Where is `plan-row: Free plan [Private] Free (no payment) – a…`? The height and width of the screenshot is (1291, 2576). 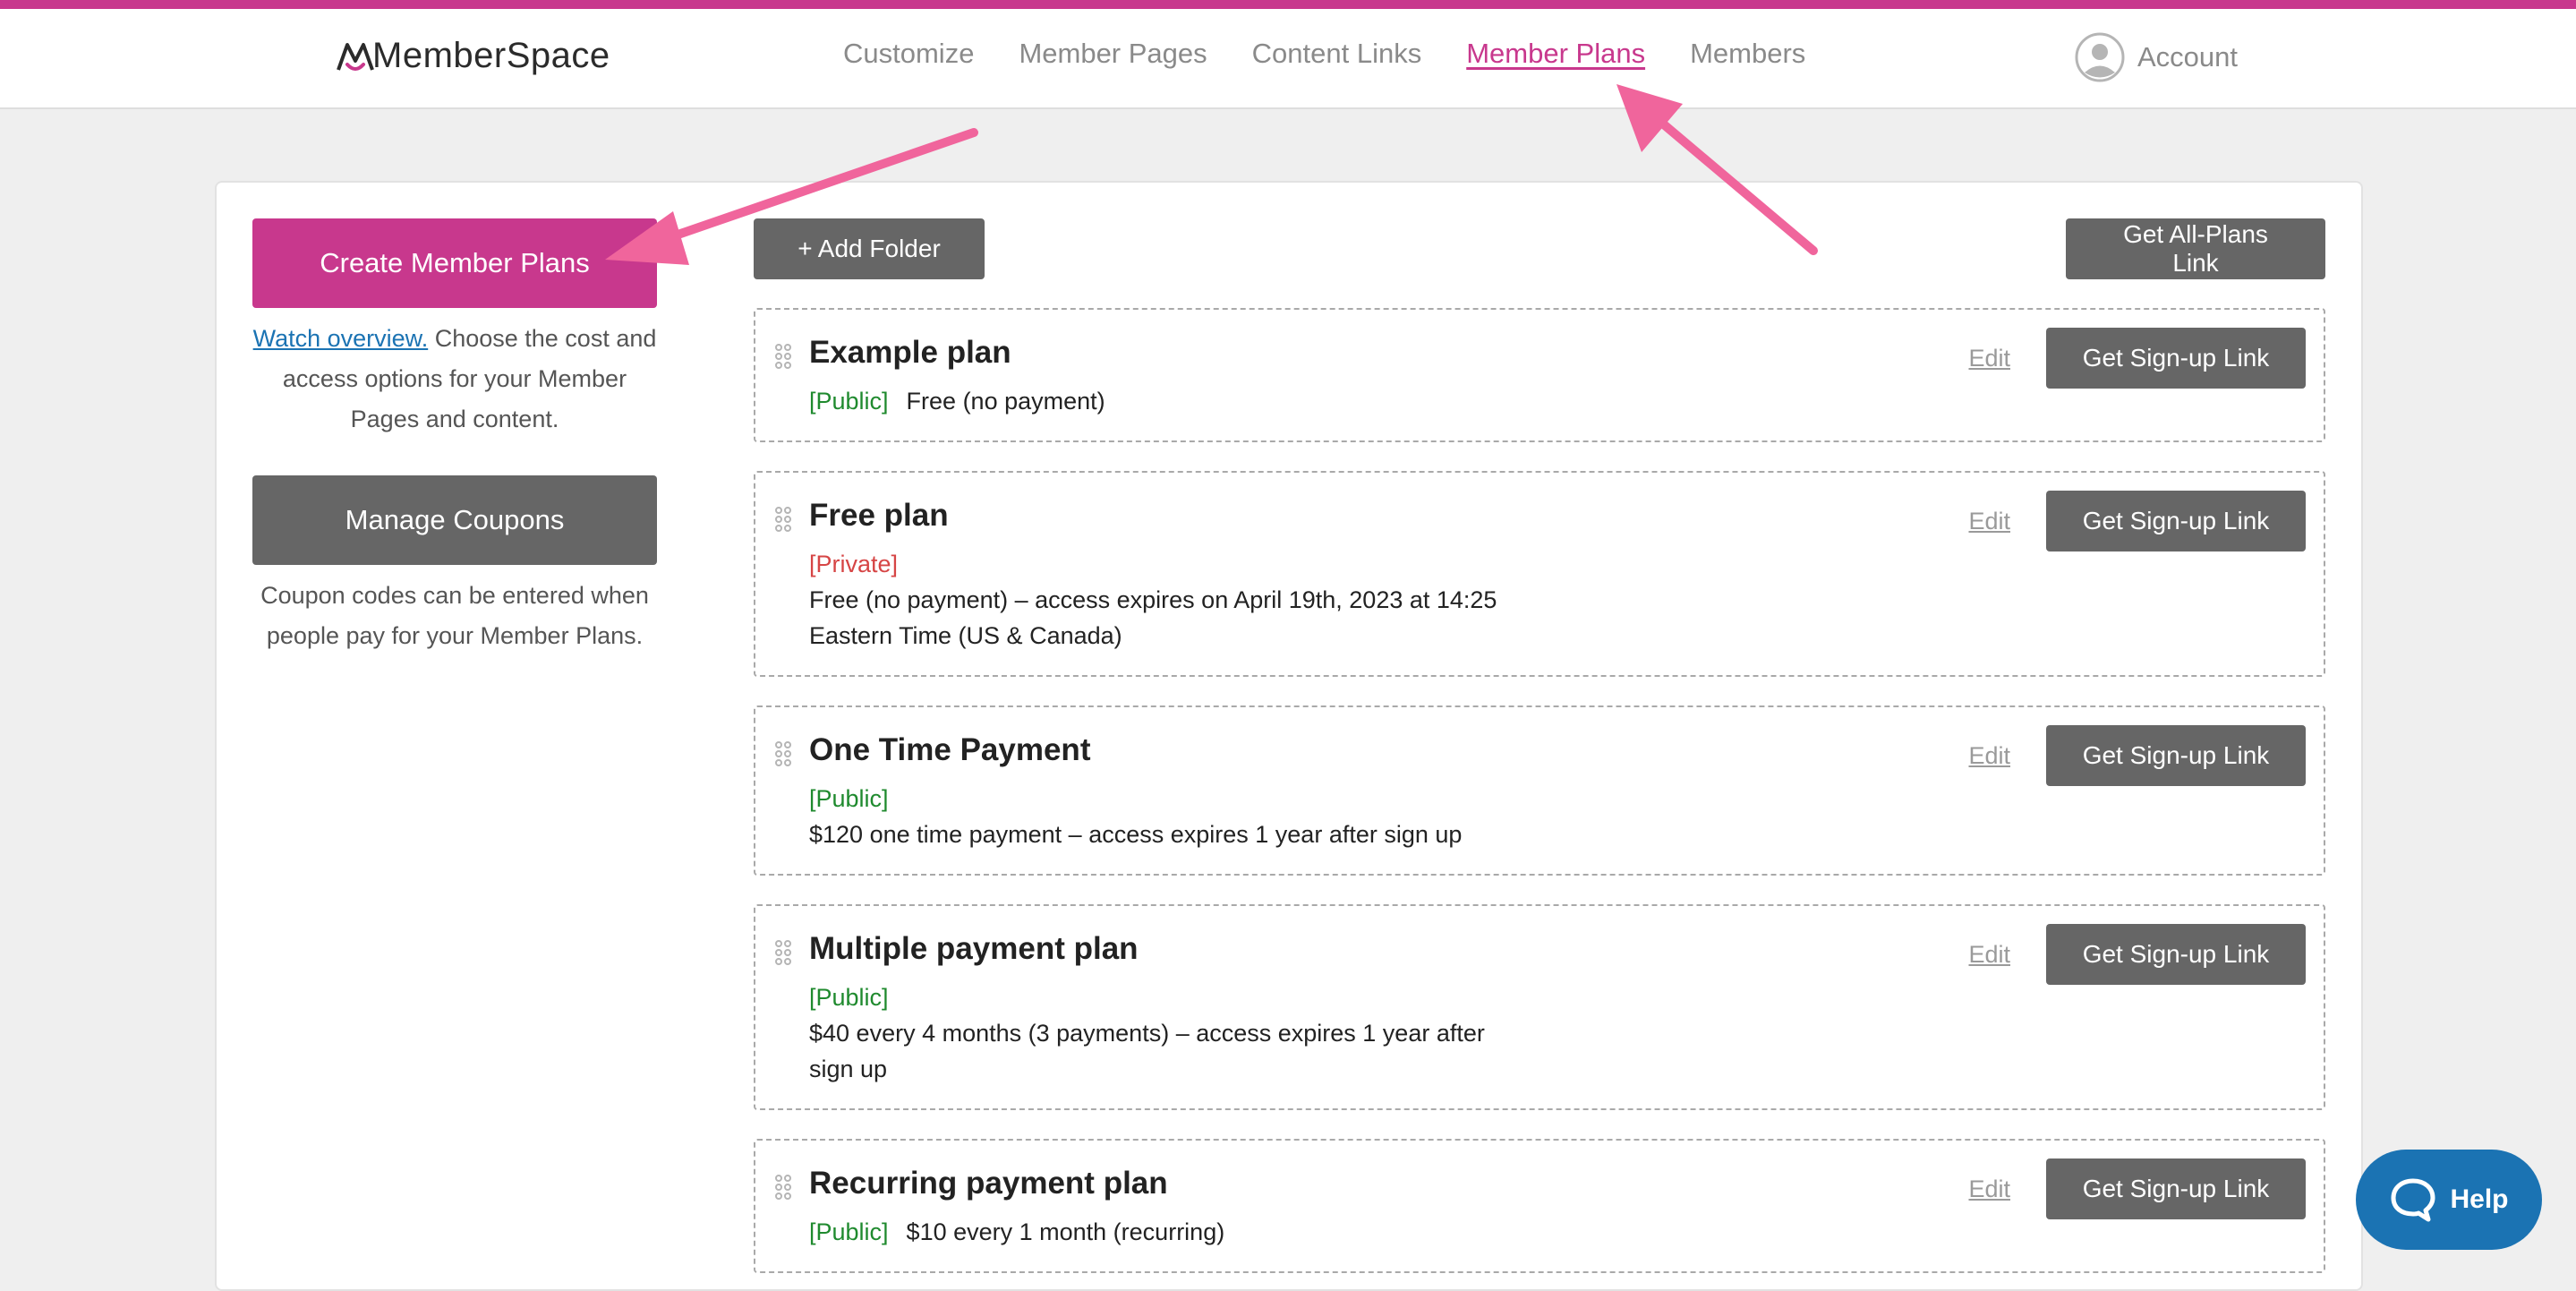 plan-row: Free plan [Private] Free (no payment) – a… is located at coordinates (1539, 574).